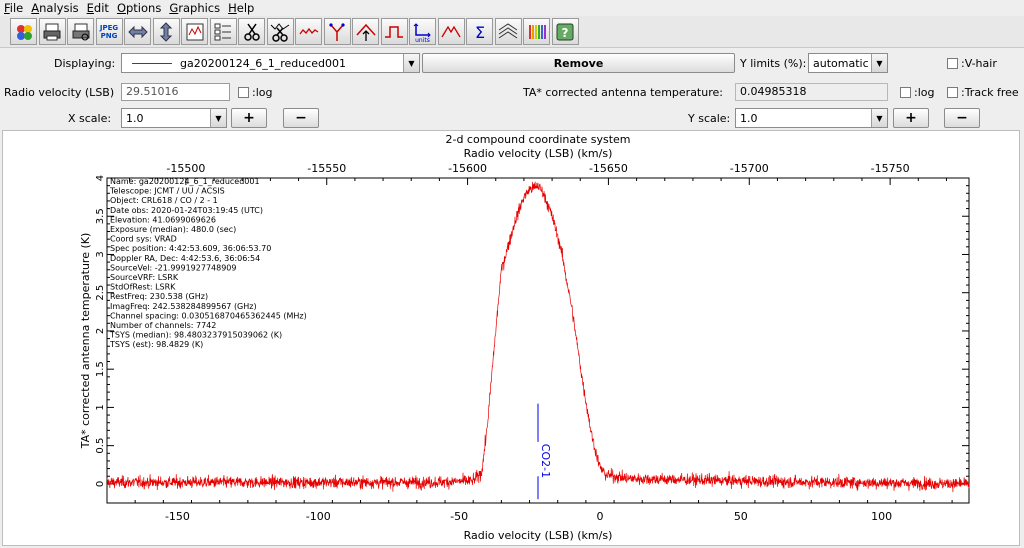 The height and width of the screenshot is (548, 1024). I want to click on triangle-icon, so click(451, 32).